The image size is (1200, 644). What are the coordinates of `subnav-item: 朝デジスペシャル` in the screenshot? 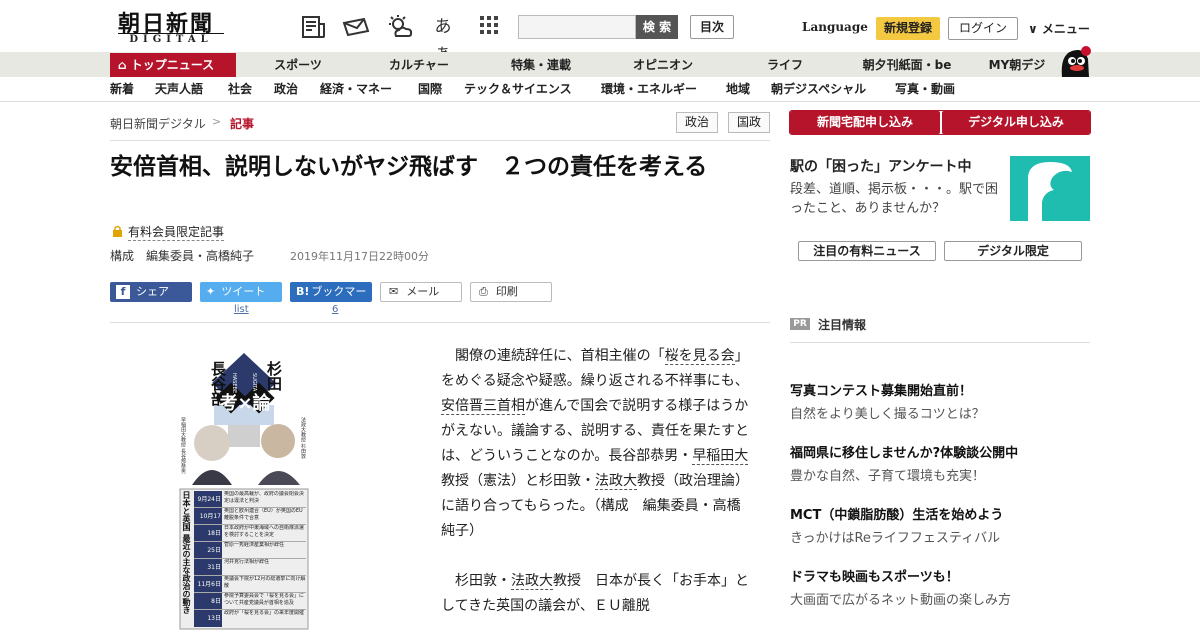 It's located at (818, 89).